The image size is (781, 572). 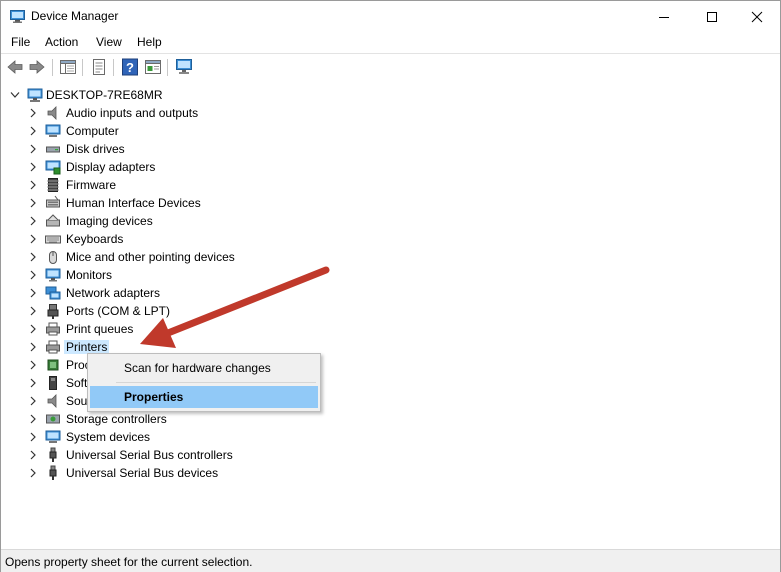 I want to click on tree-item-display-adapters: Display adapters, so click(x=251, y=167).